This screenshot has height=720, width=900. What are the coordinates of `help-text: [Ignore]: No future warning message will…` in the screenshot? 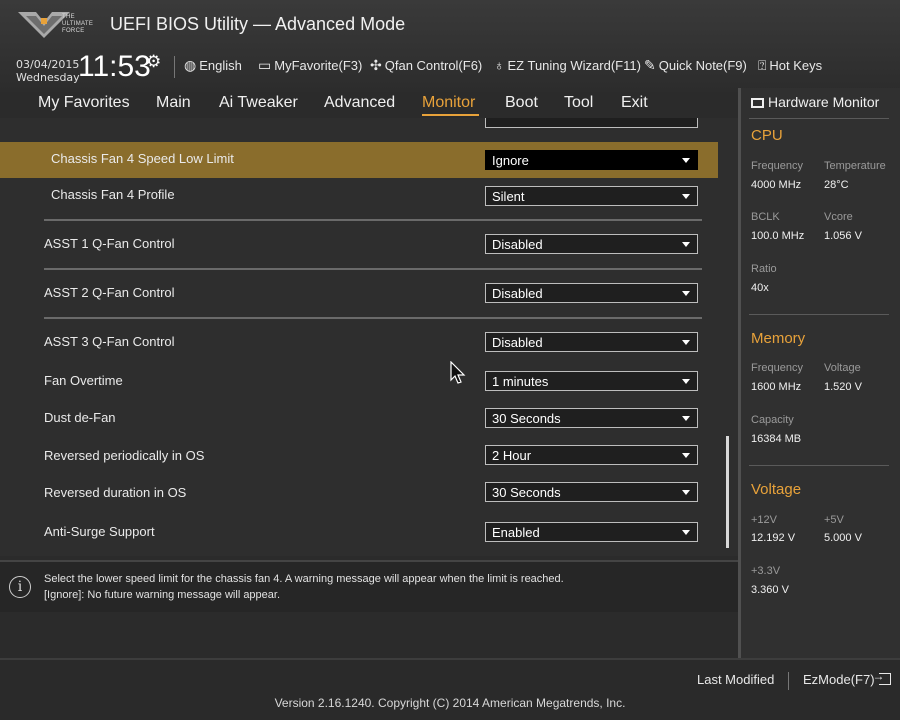 It's located at (162, 595).